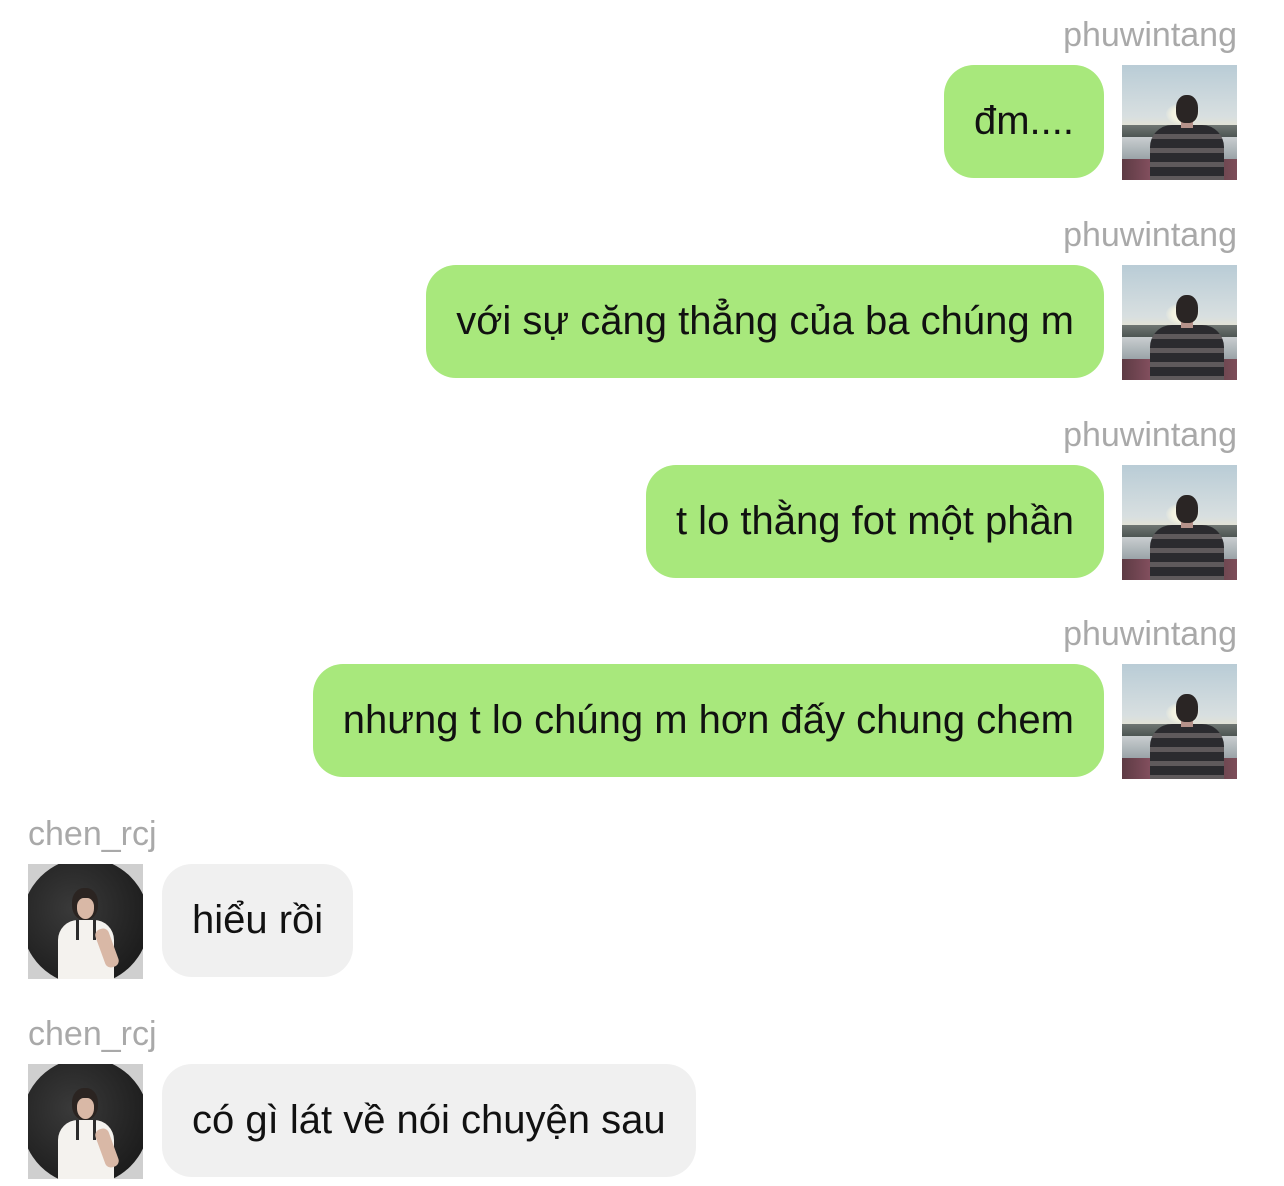 The height and width of the screenshot is (1186, 1284). What do you see at coordinates (765, 321) in the screenshot?
I see `message-bubble: với sự căng thẳng của ba chúng m` at bounding box center [765, 321].